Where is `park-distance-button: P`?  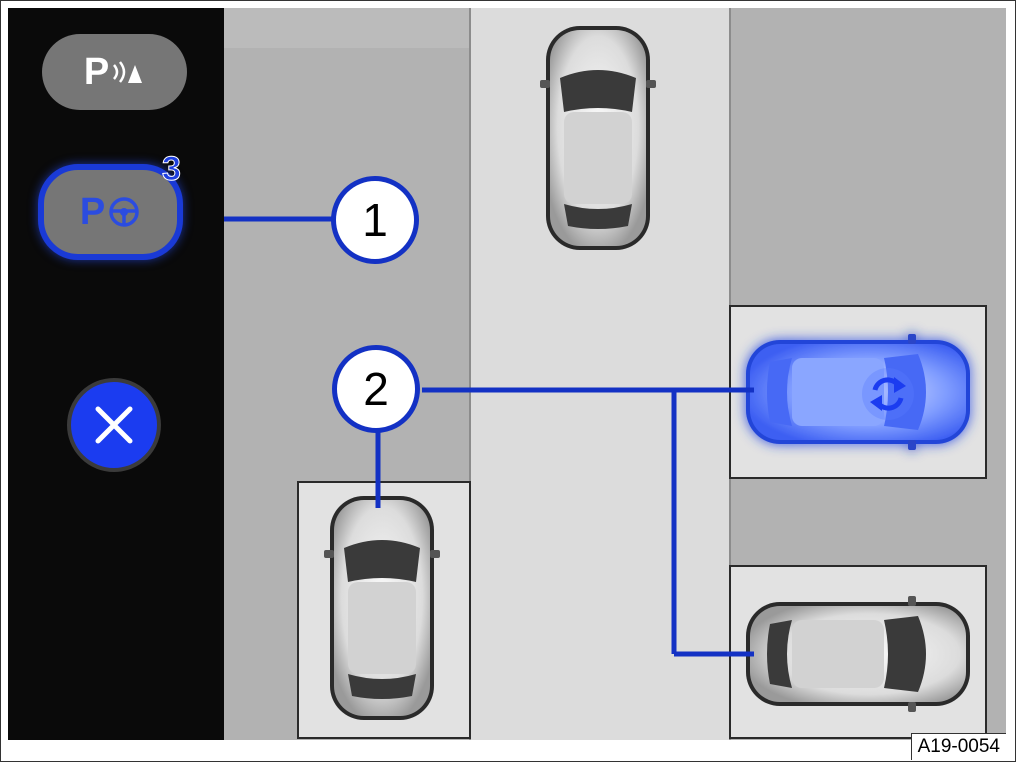
park-distance-button: P is located at coordinates (114, 72).